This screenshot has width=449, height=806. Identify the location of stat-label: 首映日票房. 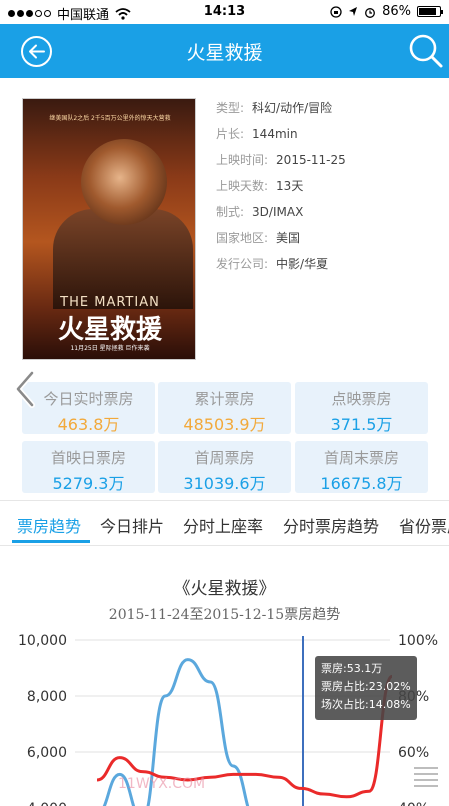
(88, 458).